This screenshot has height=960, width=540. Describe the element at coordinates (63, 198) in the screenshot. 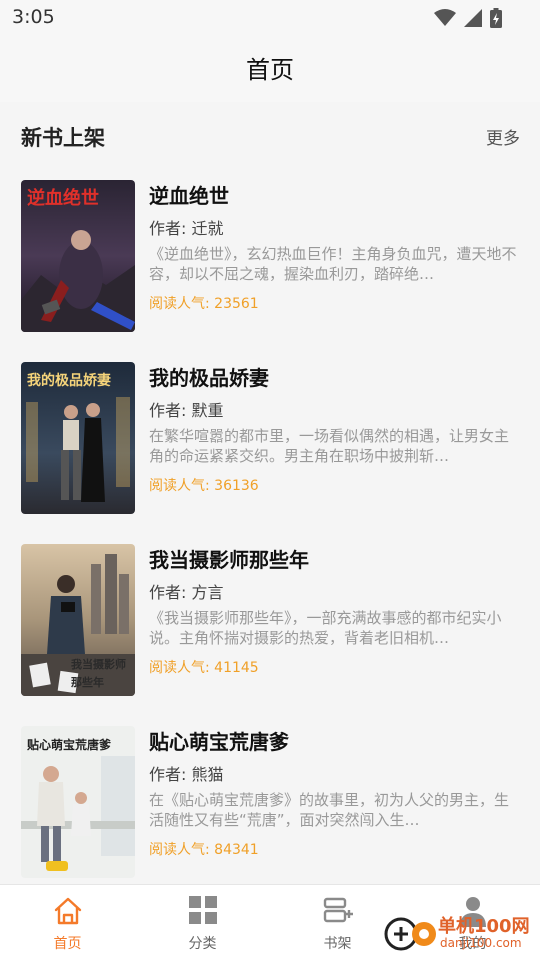

I see `cover-title: 逆血绝世` at that location.